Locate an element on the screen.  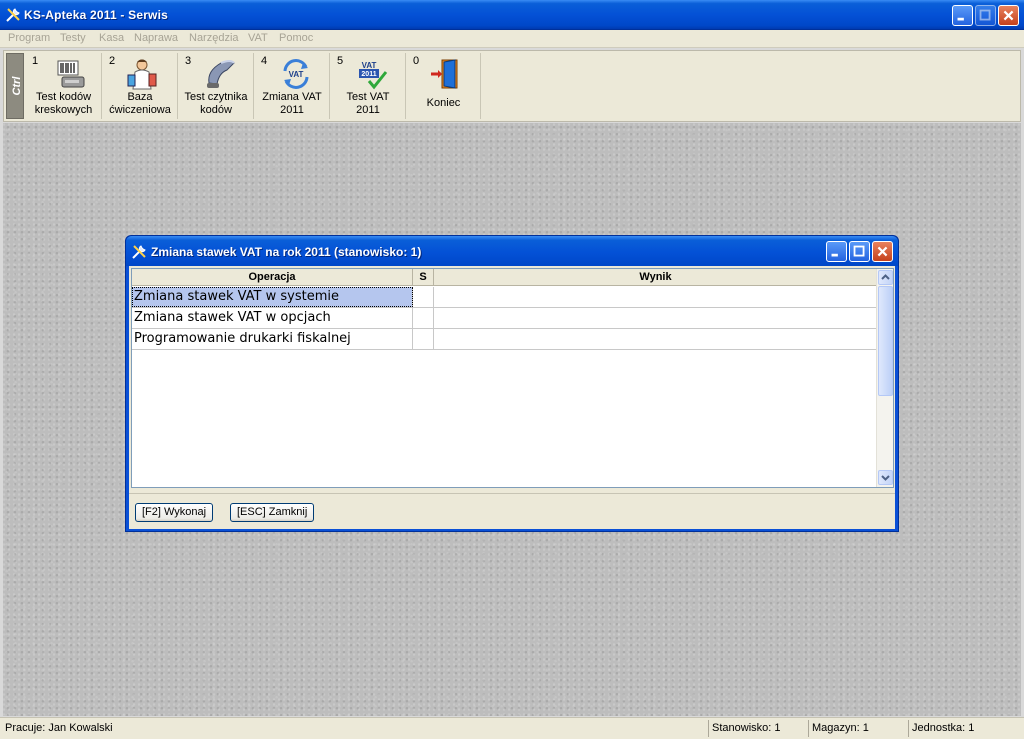
menu-testy: Testy is located at coordinates (73, 38).